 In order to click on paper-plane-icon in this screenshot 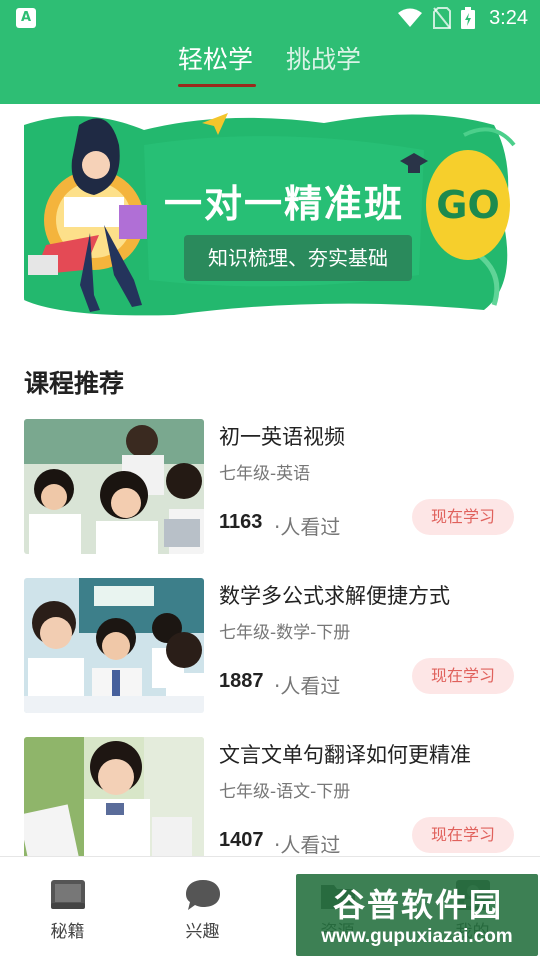, I will do `click(215, 124)`.